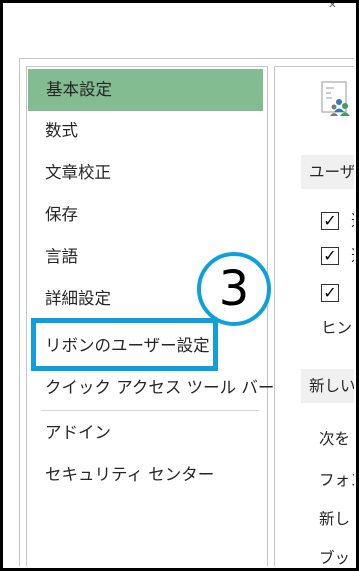 This screenshot has height=571, width=359. I want to click on nav-item-formulas: 数式, so click(146, 131).